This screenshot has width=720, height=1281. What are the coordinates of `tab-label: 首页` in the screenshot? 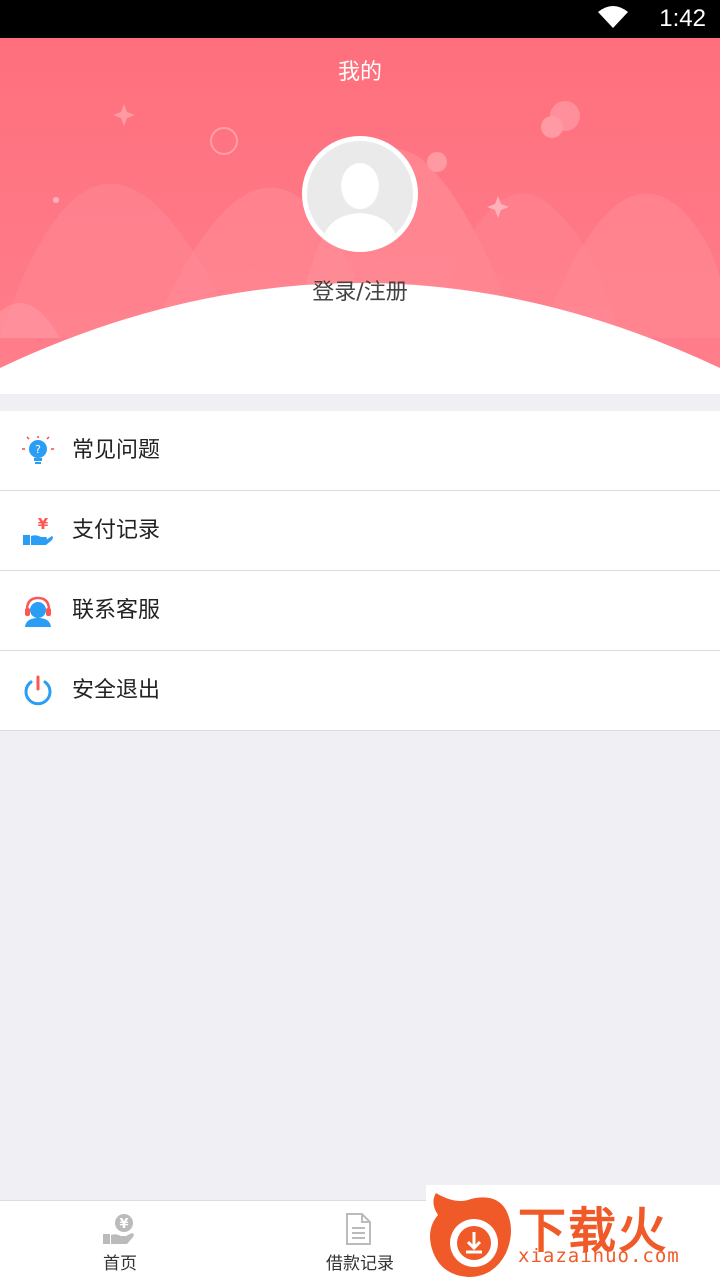 It's located at (120, 1264).